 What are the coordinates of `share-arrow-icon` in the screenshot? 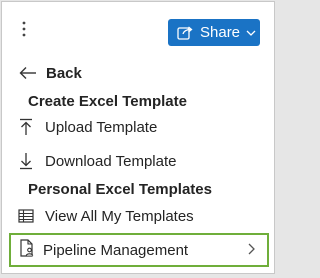 It's located at (185, 33).